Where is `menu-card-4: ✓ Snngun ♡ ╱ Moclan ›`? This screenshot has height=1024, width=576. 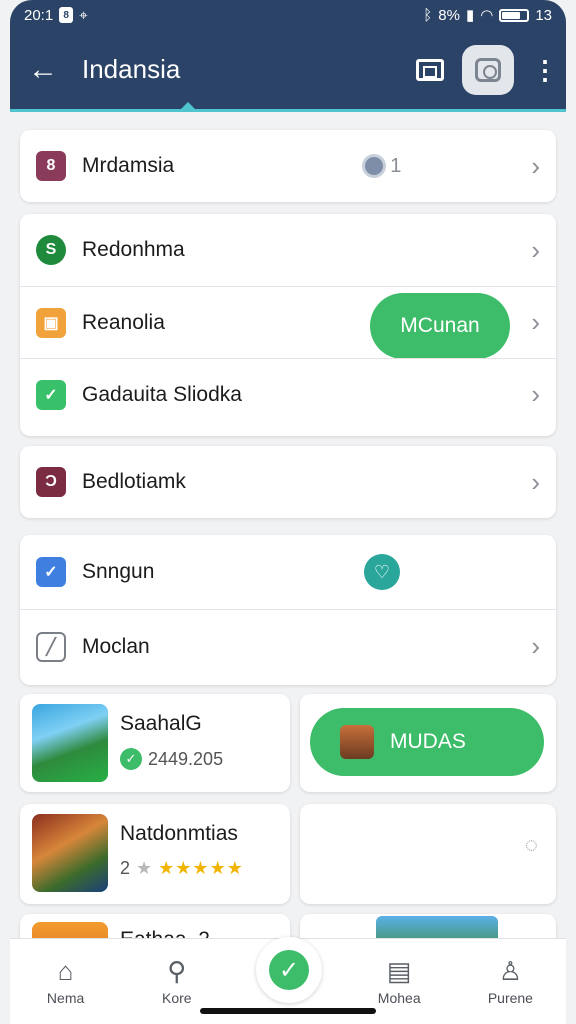 menu-card-4: ✓ Snngun ♡ ╱ Moclan › is located at coordinates (288, 610).